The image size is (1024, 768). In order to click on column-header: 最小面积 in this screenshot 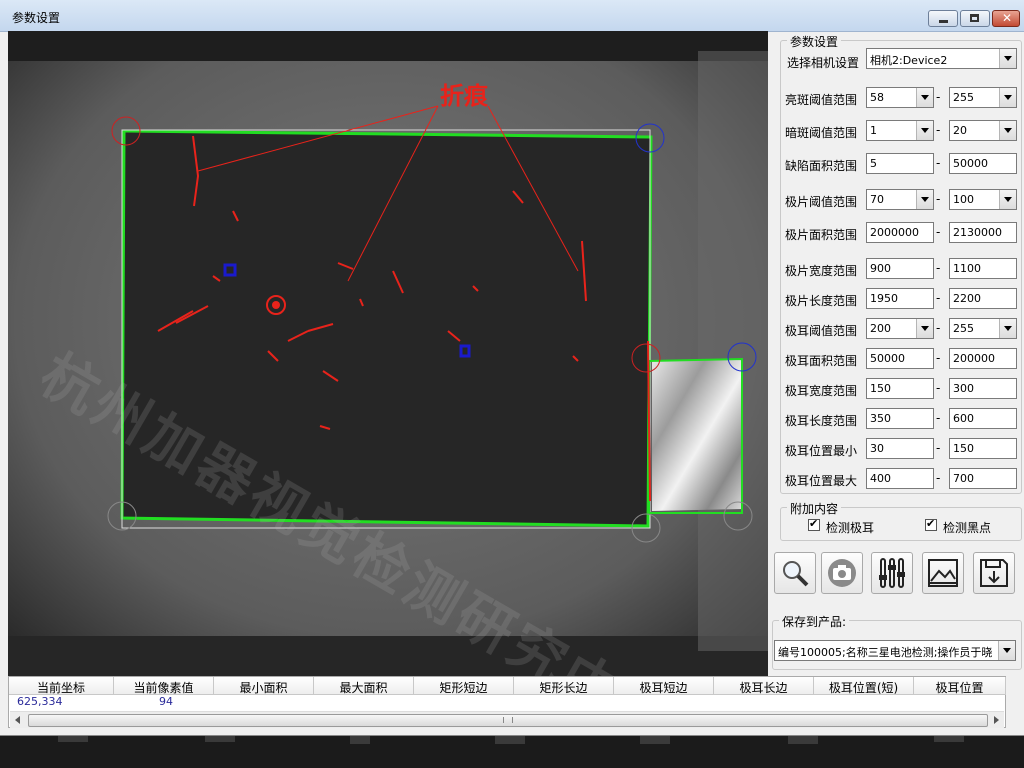, I will do `click(264, 686)`.